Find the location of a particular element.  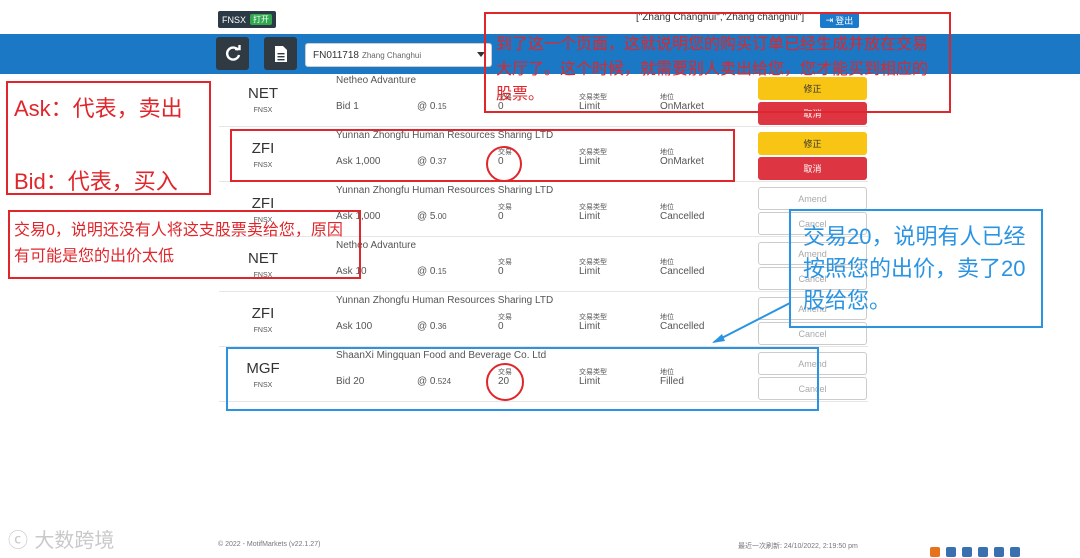

footer-copyright: © 2022 - MotifMarkets (v22.1.27) is located at coordinates (269, 544).